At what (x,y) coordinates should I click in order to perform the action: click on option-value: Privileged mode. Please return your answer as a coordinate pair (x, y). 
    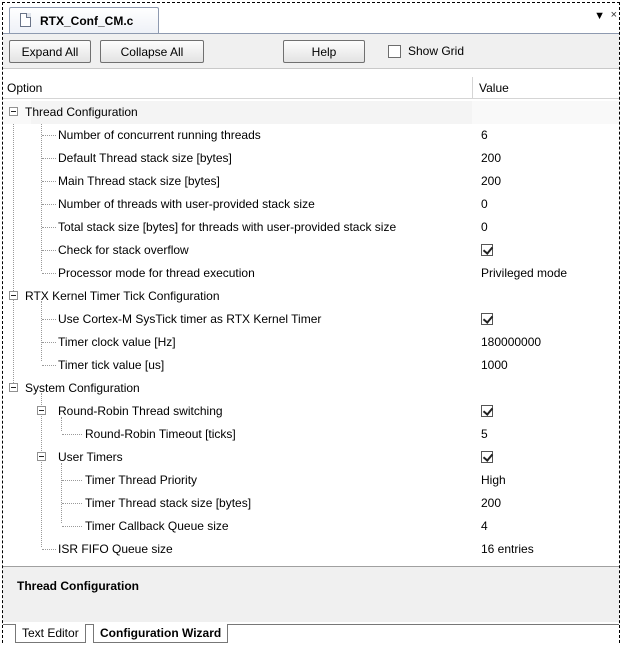
    Looking at the image, I should click on (524, 273).